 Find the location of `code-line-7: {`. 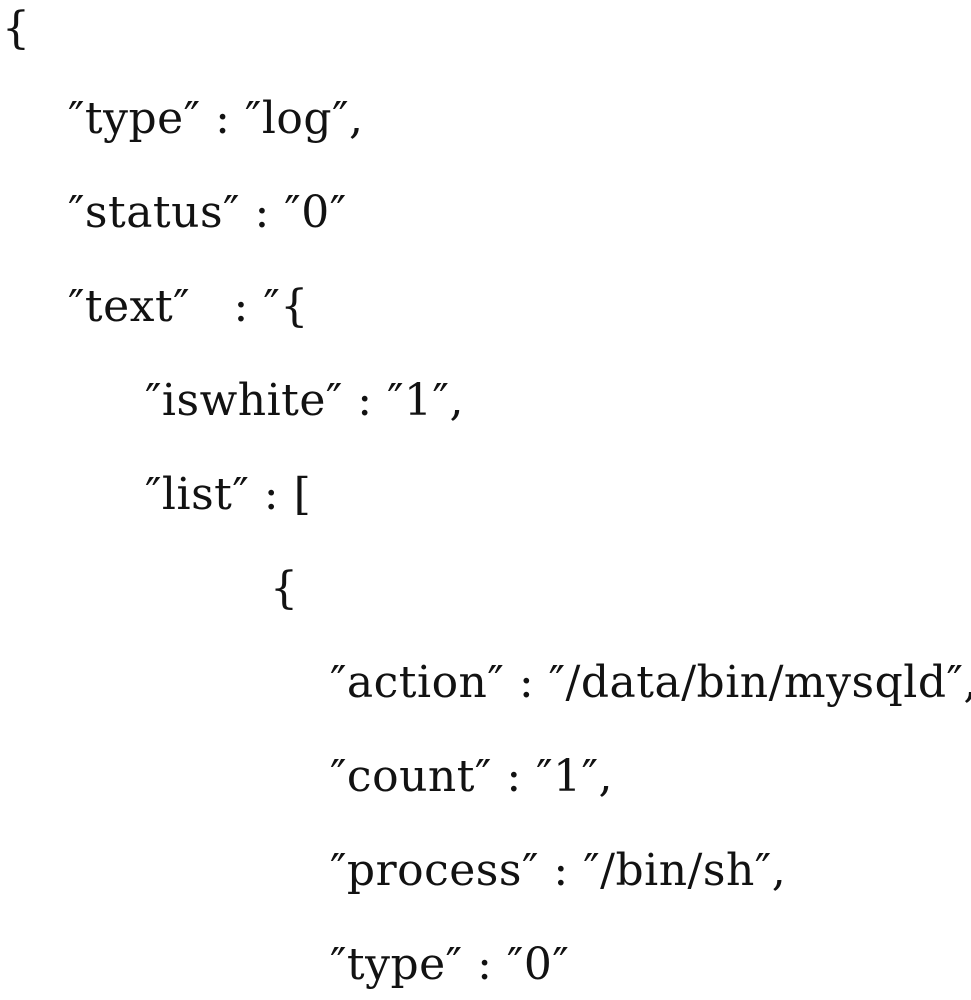

code-line-7: { is located at coordinates (284, 588).